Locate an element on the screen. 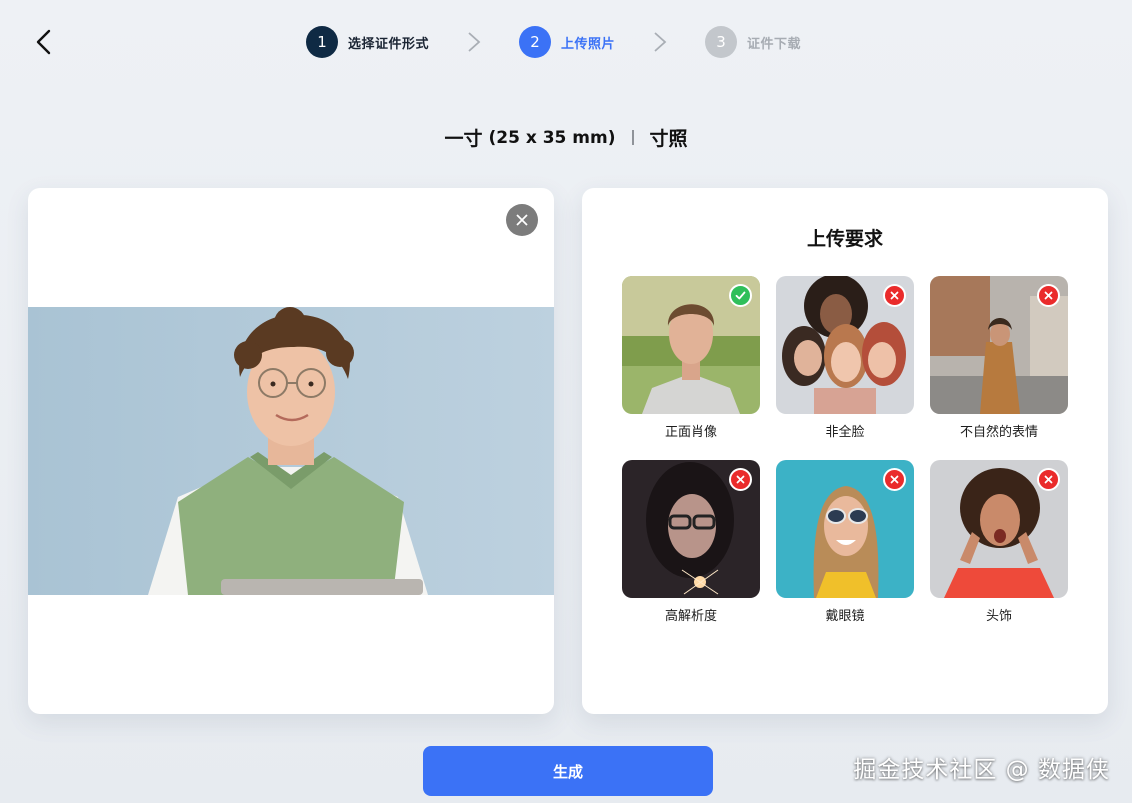  check-badge-icon is located at coordinates (740, 295).